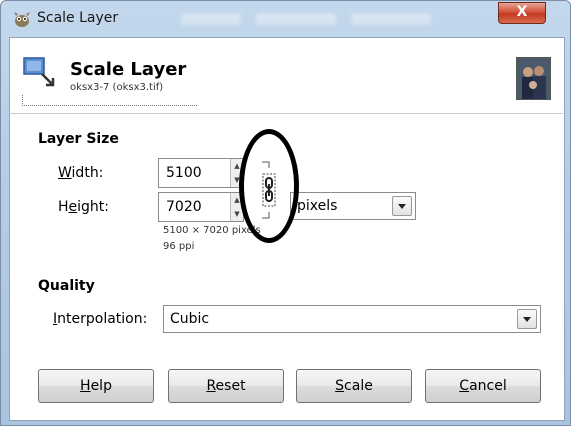  I want to click on width-label: Width:, so click(80, 173).